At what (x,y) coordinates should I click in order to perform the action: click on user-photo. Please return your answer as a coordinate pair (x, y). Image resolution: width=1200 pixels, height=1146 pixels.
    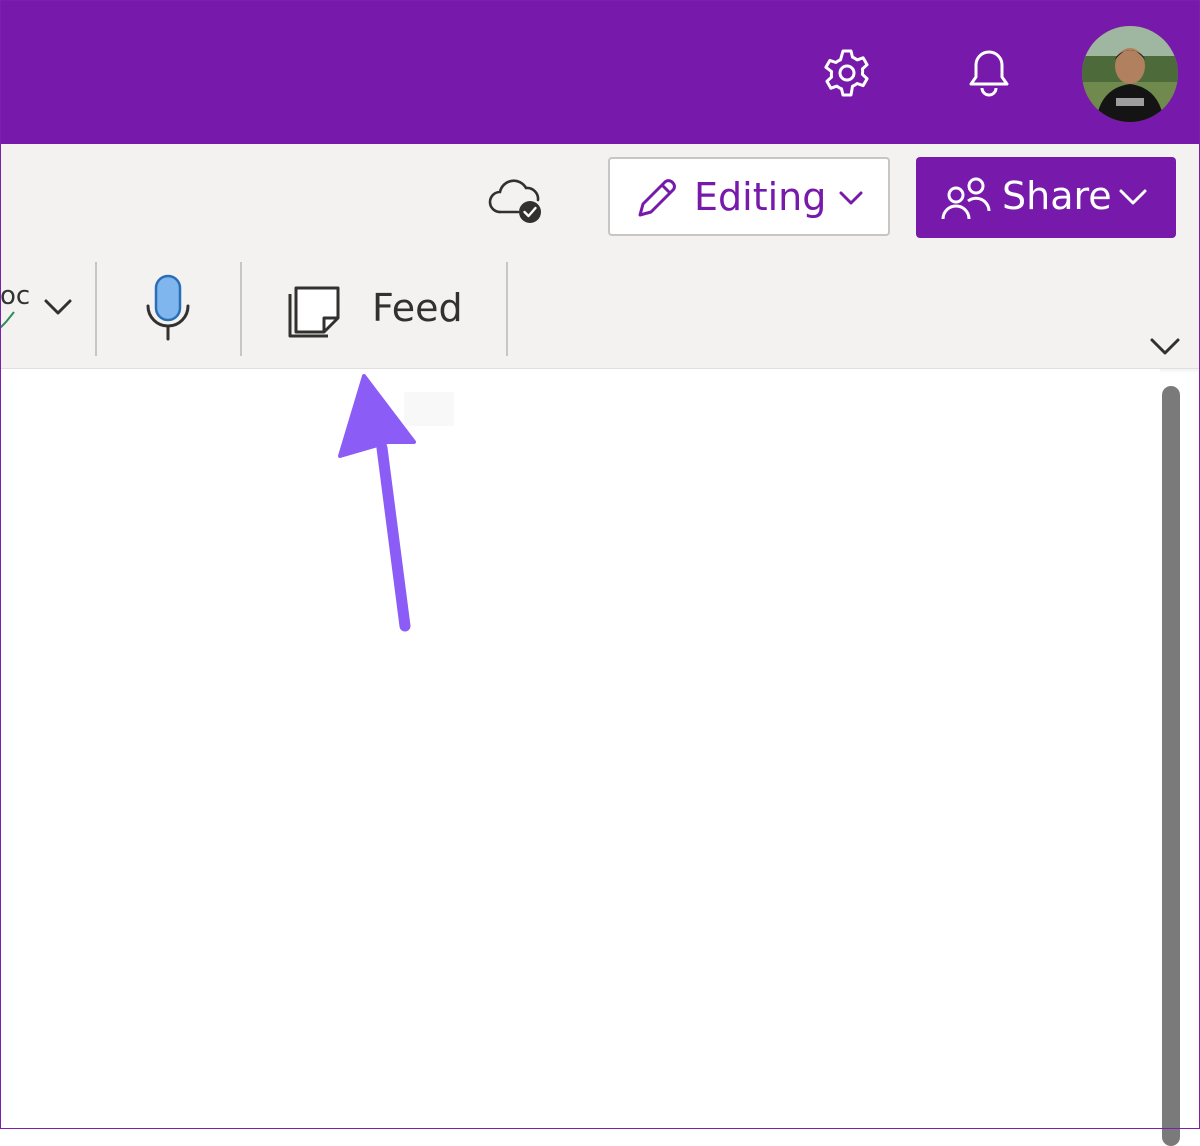
    Looking at the image, I should click on (1130, 74).